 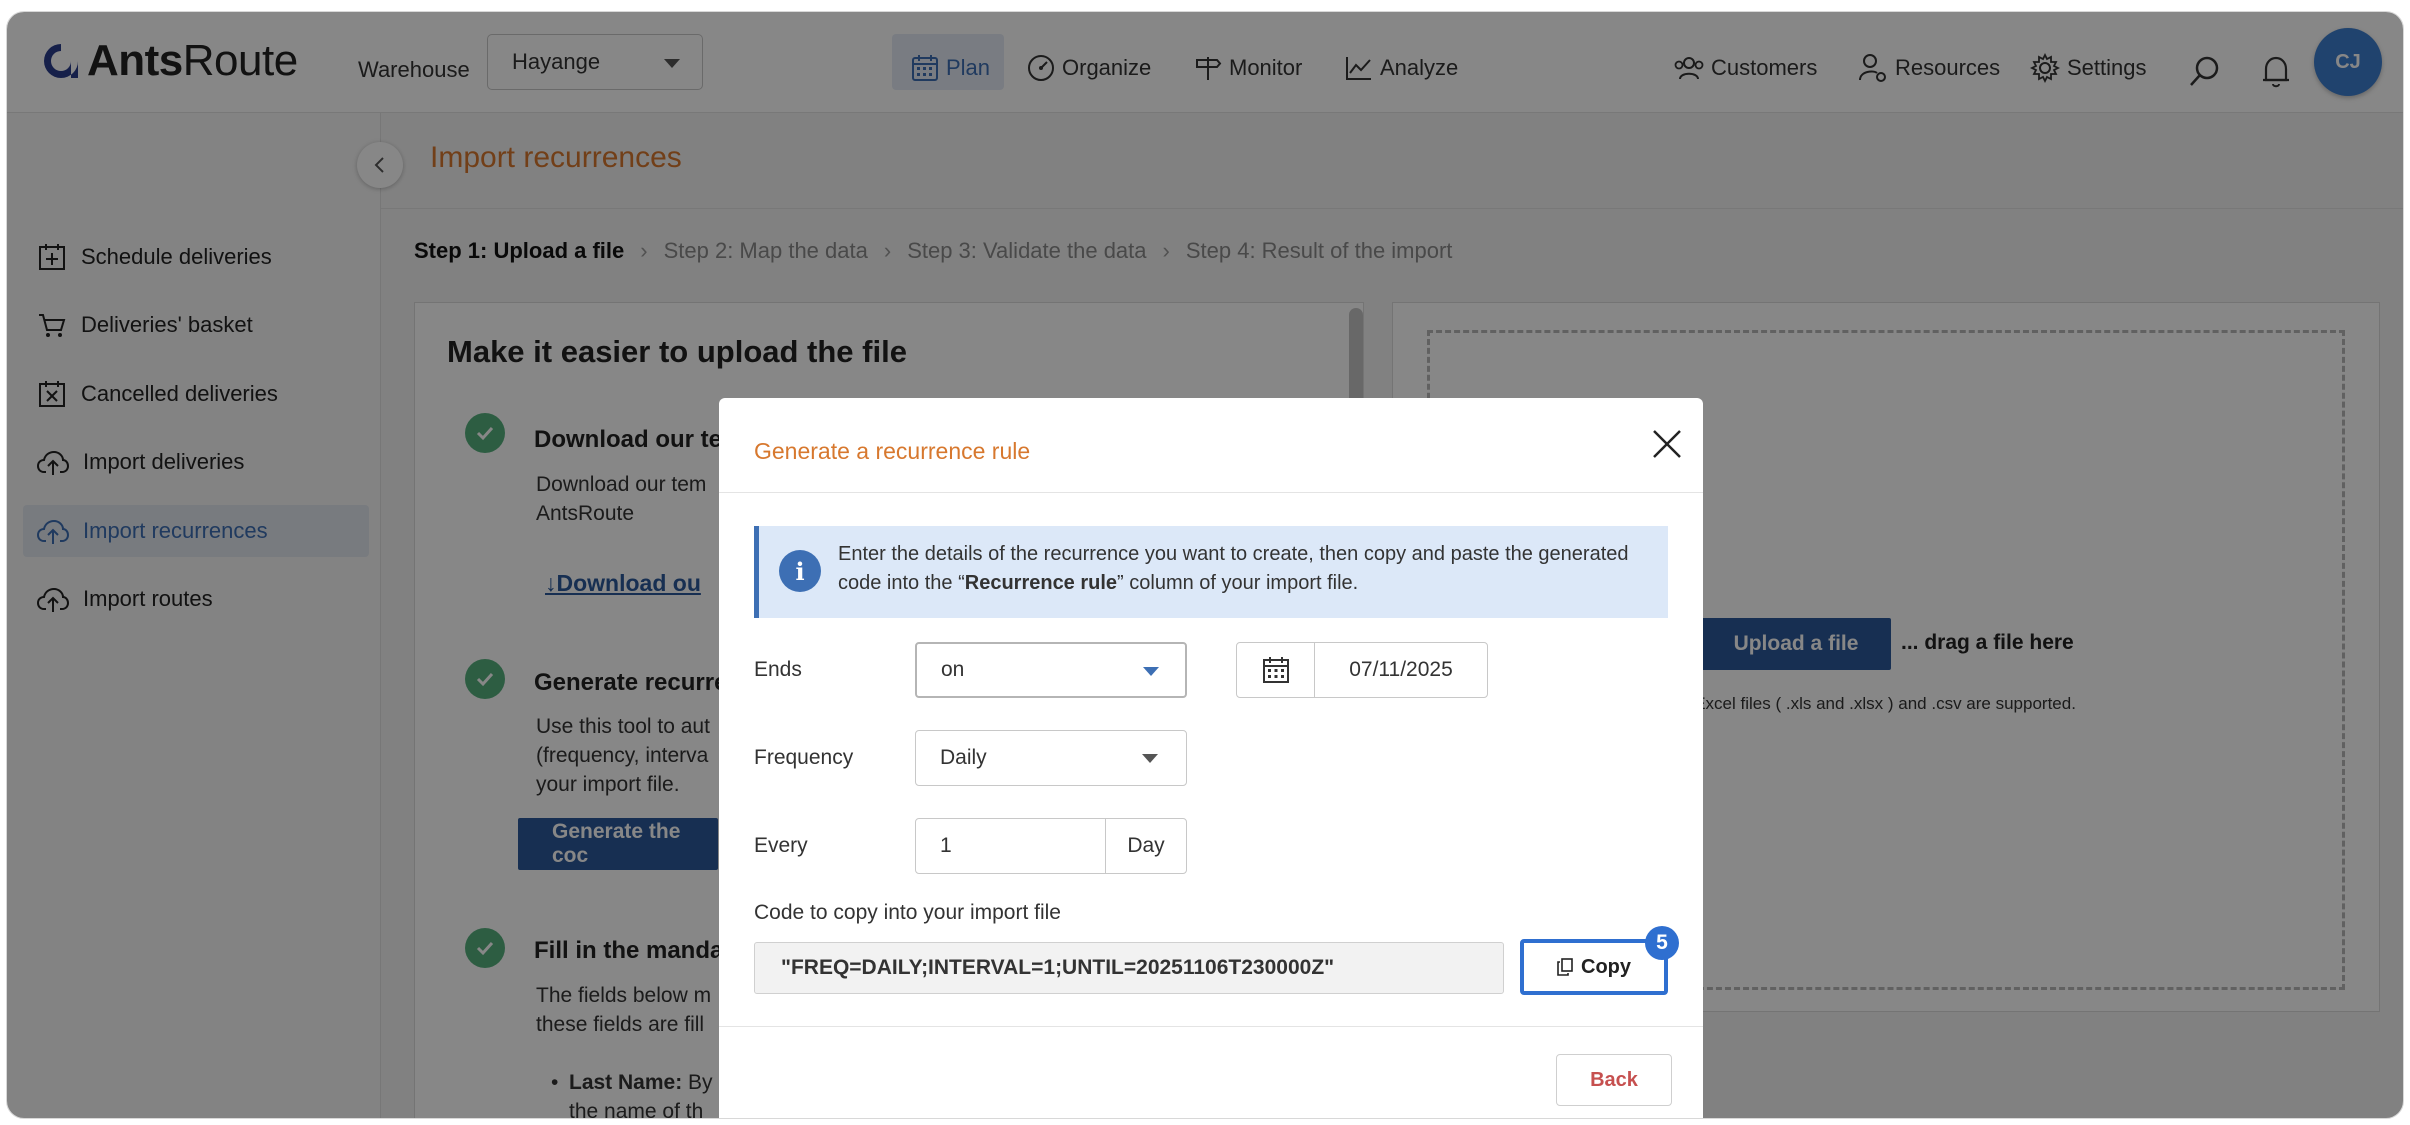 I want to click on info-text-post: ” column of your import file., so click(x=1238, y=583).